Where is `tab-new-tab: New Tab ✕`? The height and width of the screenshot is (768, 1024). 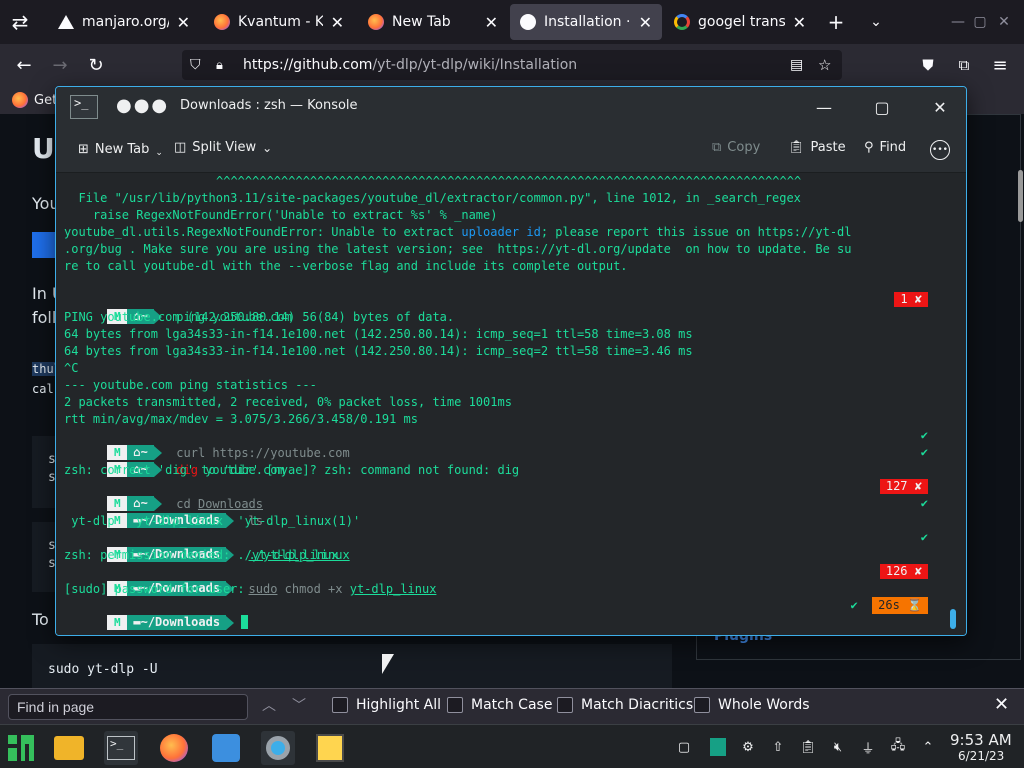 tab-new-tab: New Tab ✕ is located at coordinates (433, 22).